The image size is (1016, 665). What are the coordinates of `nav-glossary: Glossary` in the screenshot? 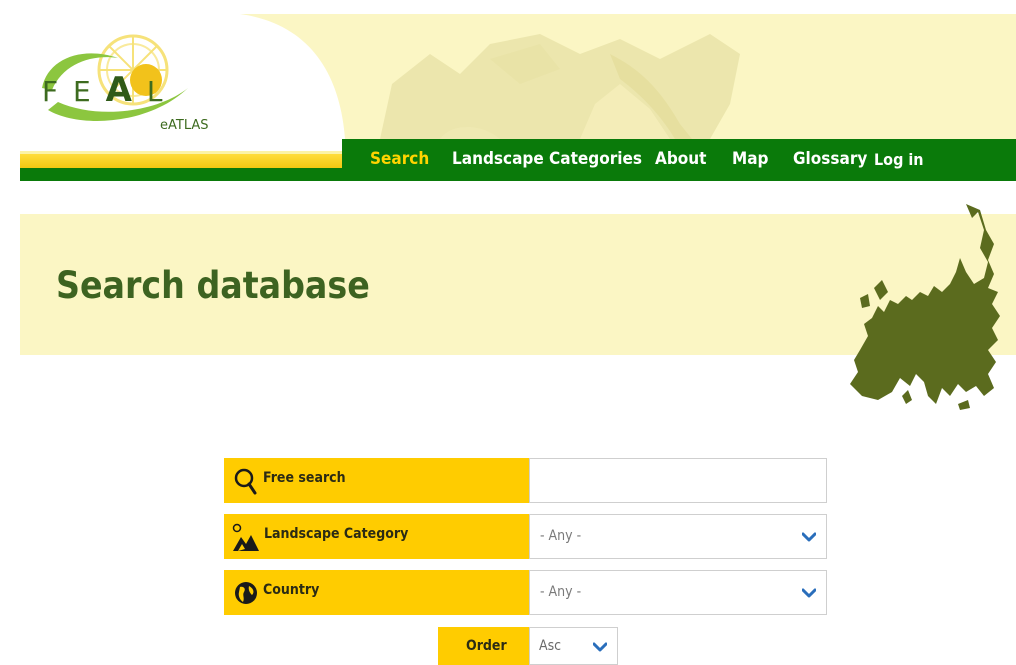 It's located at (830, 159).